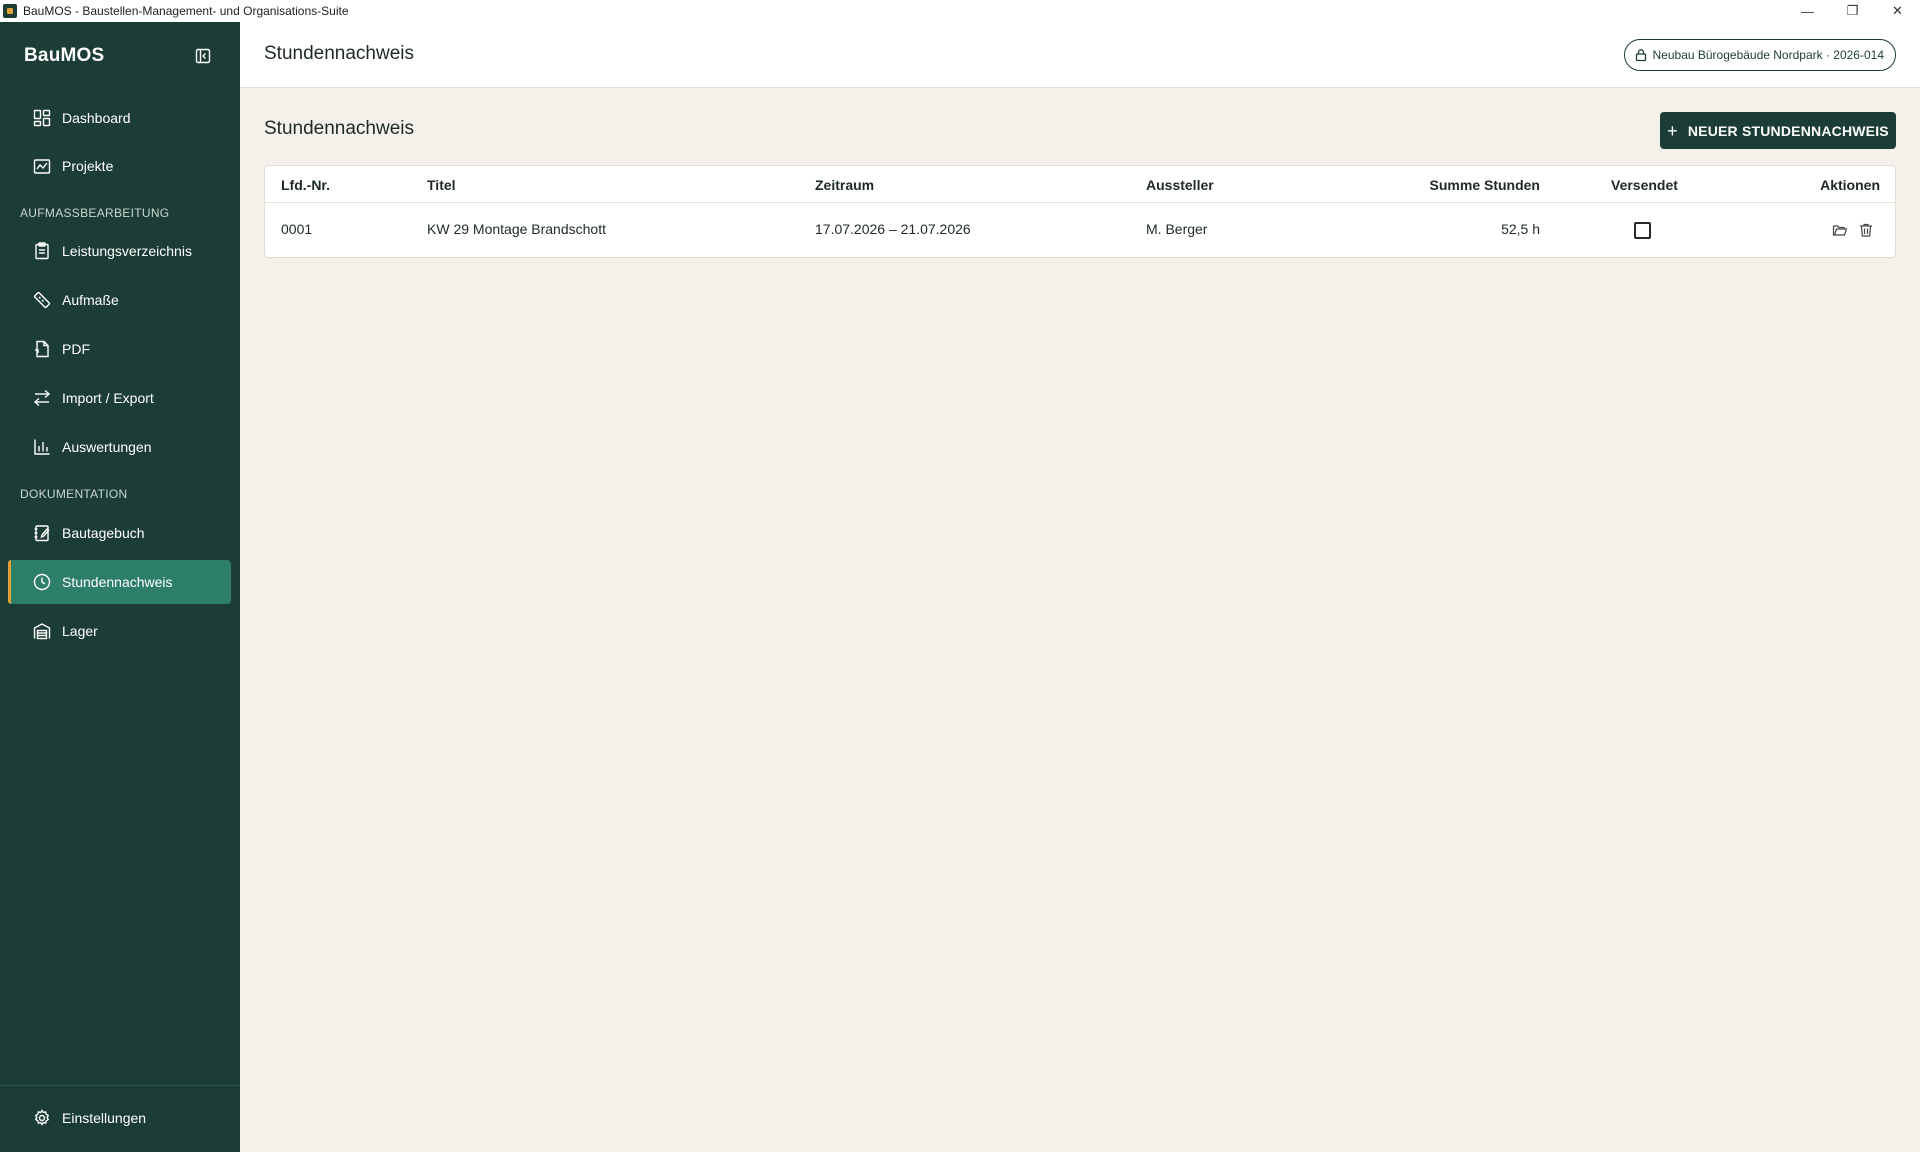 Image resolution: width=1920 pixels, height=1152 pixels. What do you see at coordinates (42, 447) in the screenshot?
I see `chart-icon` at bounding box center [42, 447].